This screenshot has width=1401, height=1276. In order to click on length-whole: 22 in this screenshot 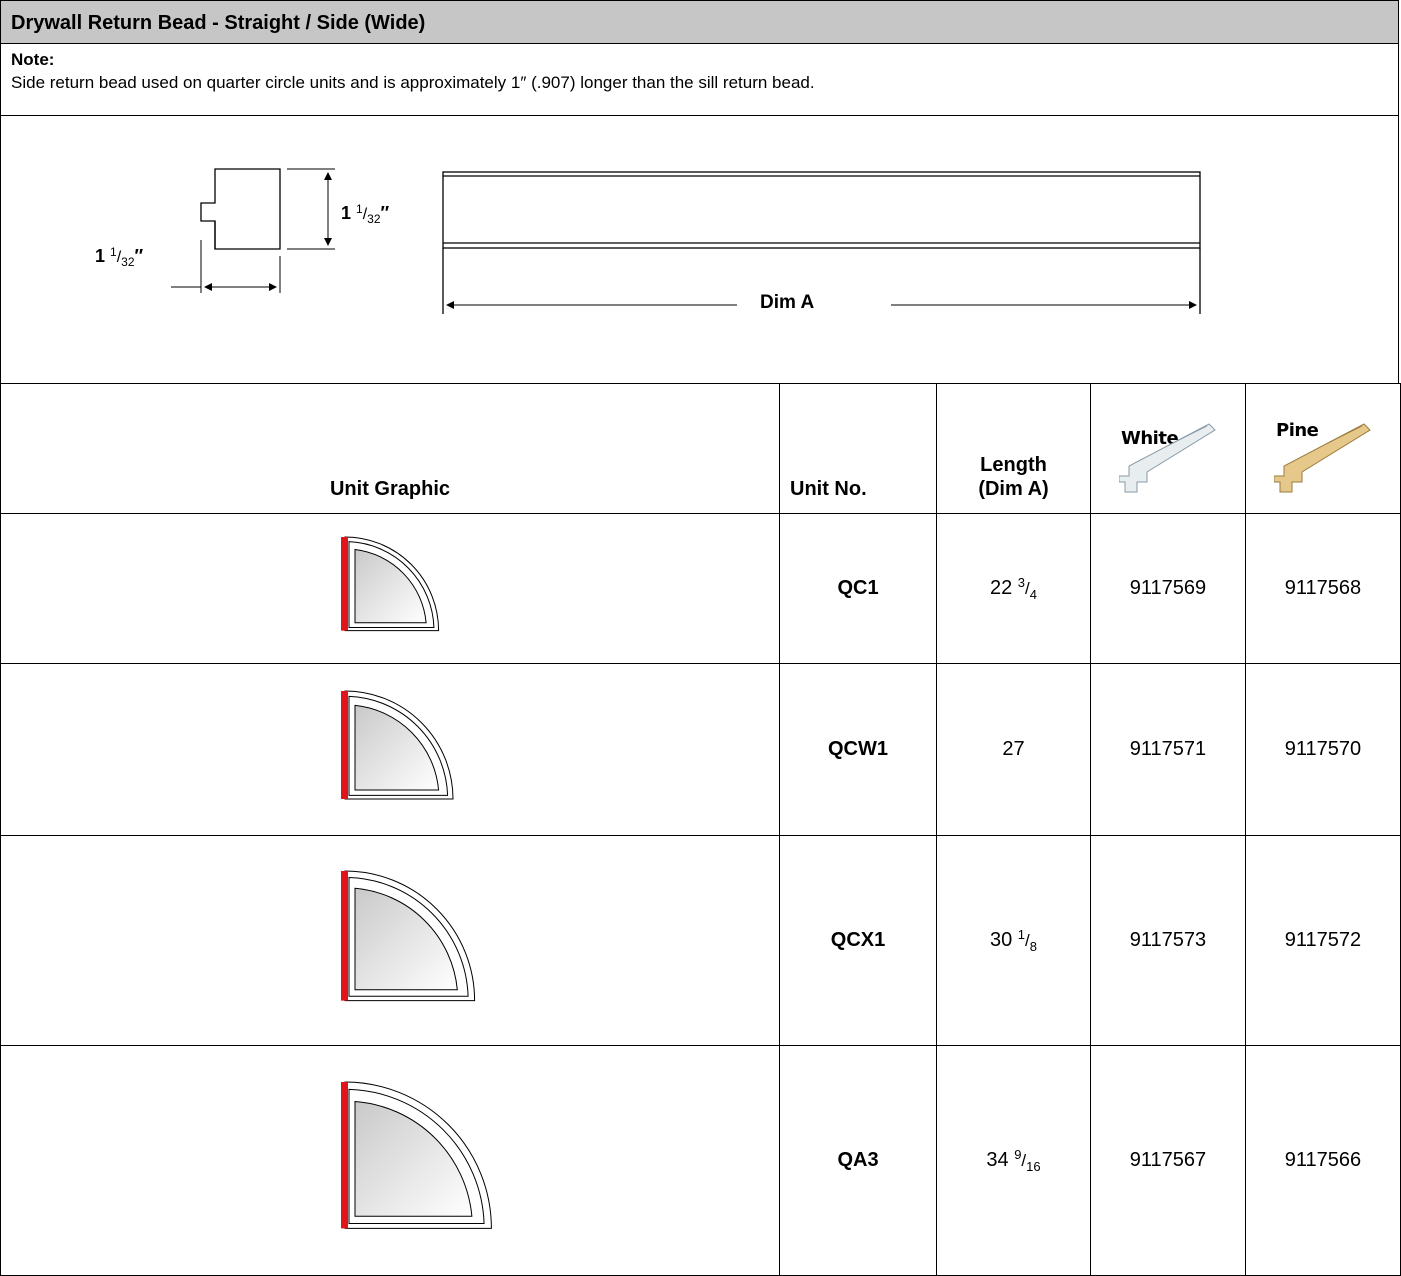, I will do `click(1001, 588)`.